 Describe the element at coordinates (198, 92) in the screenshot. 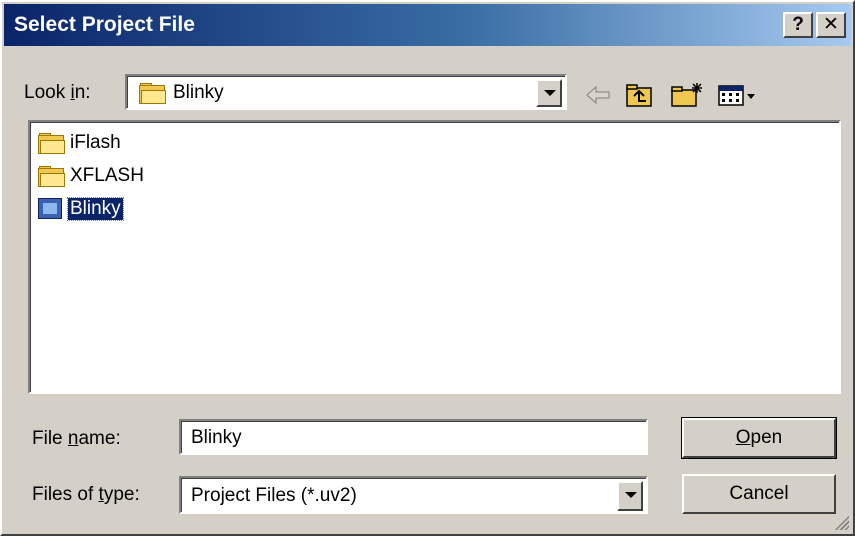

I see `look-in-value: Blinky` at that location.